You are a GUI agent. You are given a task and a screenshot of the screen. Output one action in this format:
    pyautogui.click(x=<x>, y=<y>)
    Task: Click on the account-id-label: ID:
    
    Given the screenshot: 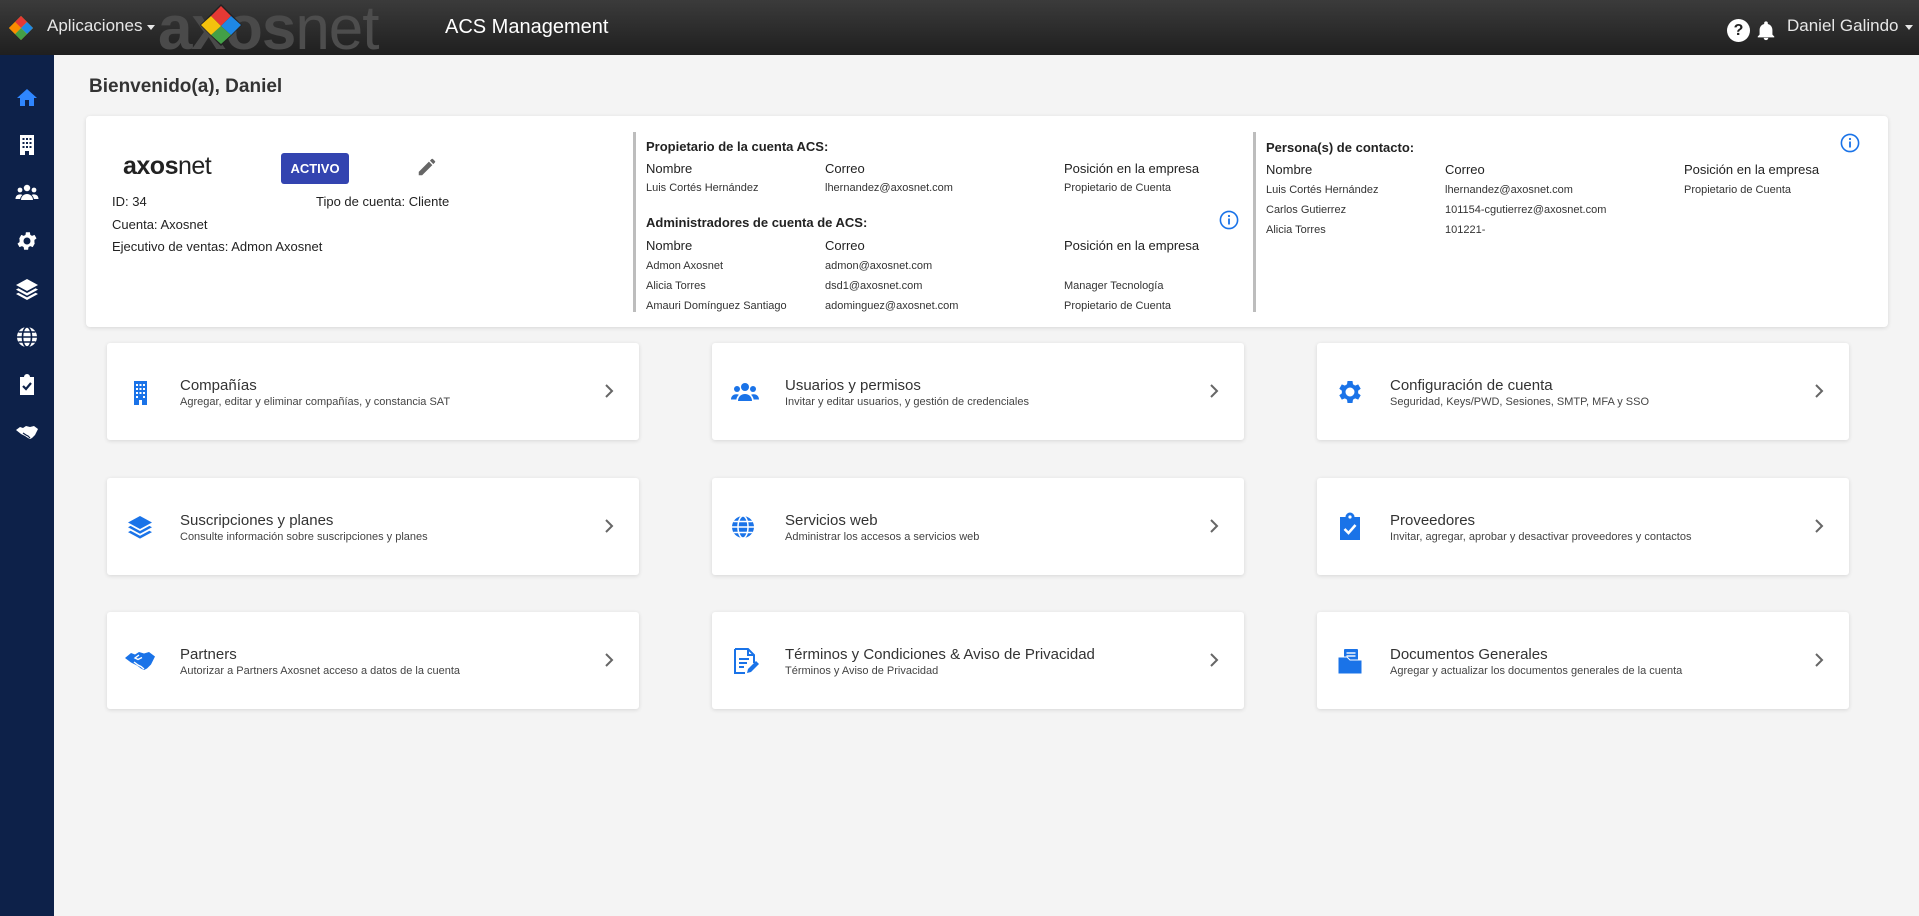 What is the action you would take?
    pyautogui.click(x=120, y=201)
    